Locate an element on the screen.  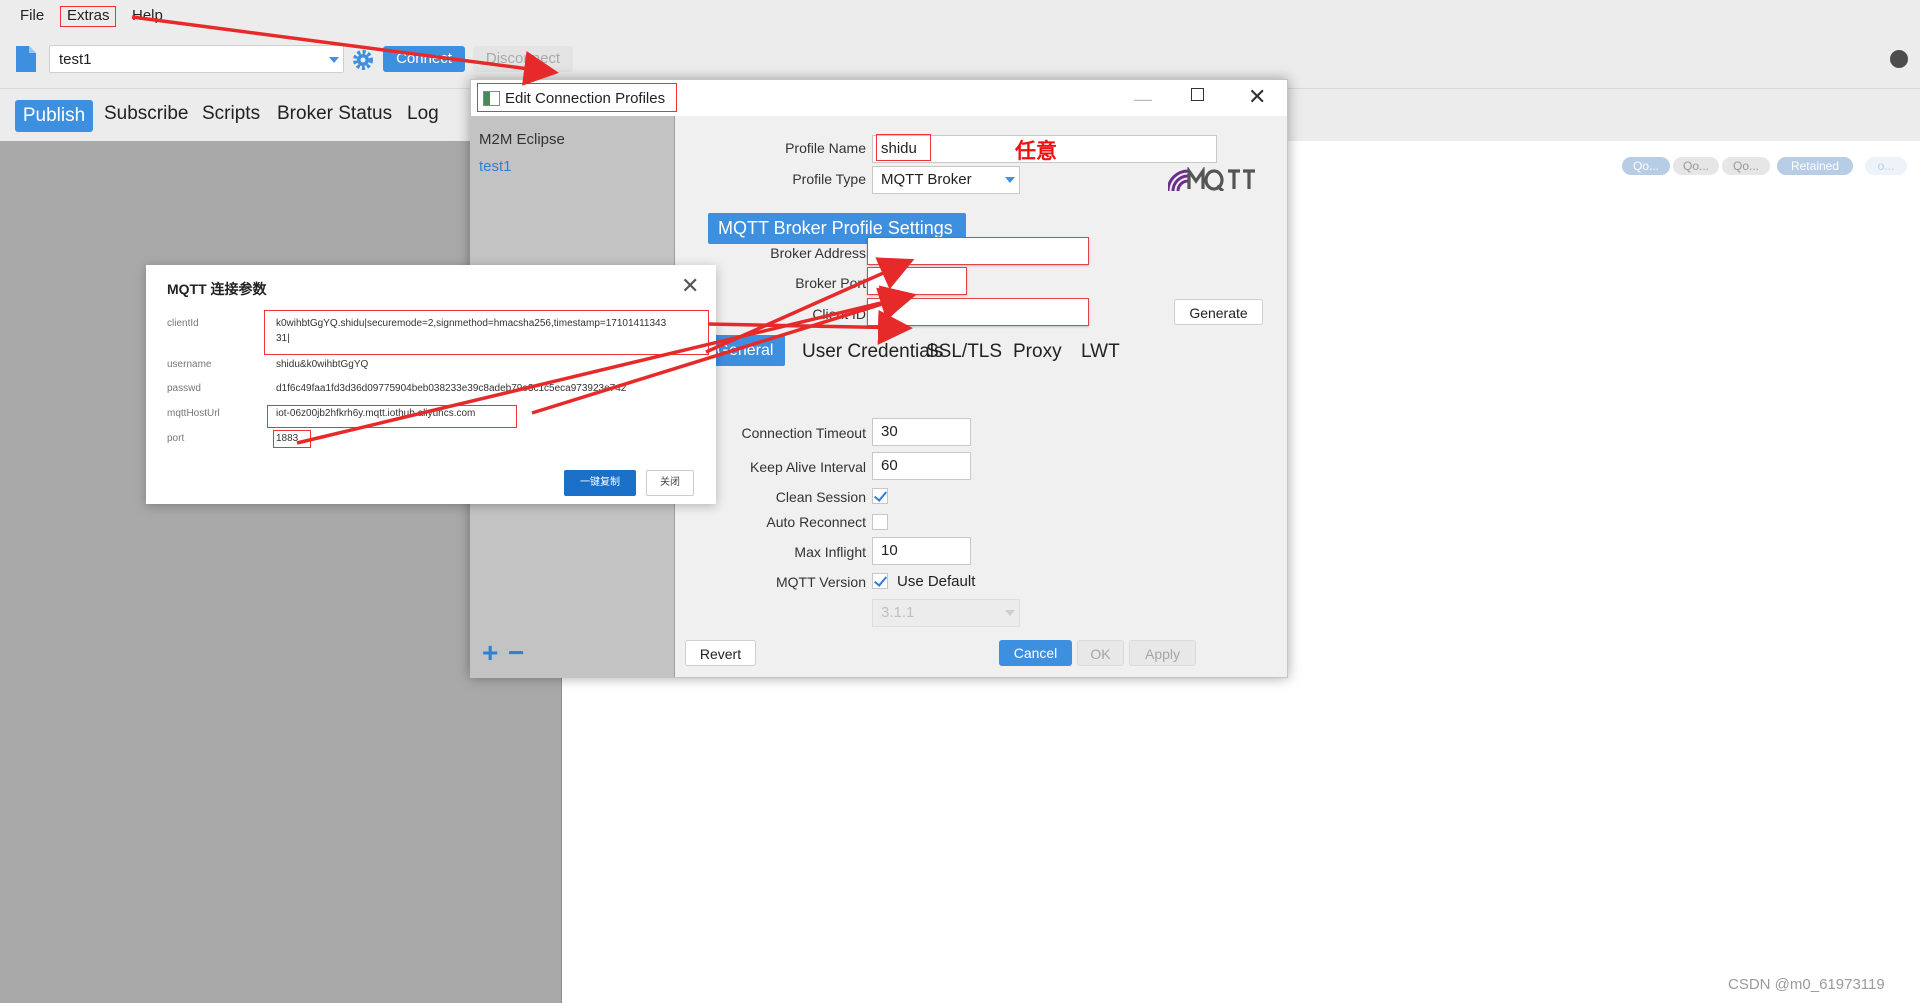
revert-button: Revert is located at coordinates (720, 653).